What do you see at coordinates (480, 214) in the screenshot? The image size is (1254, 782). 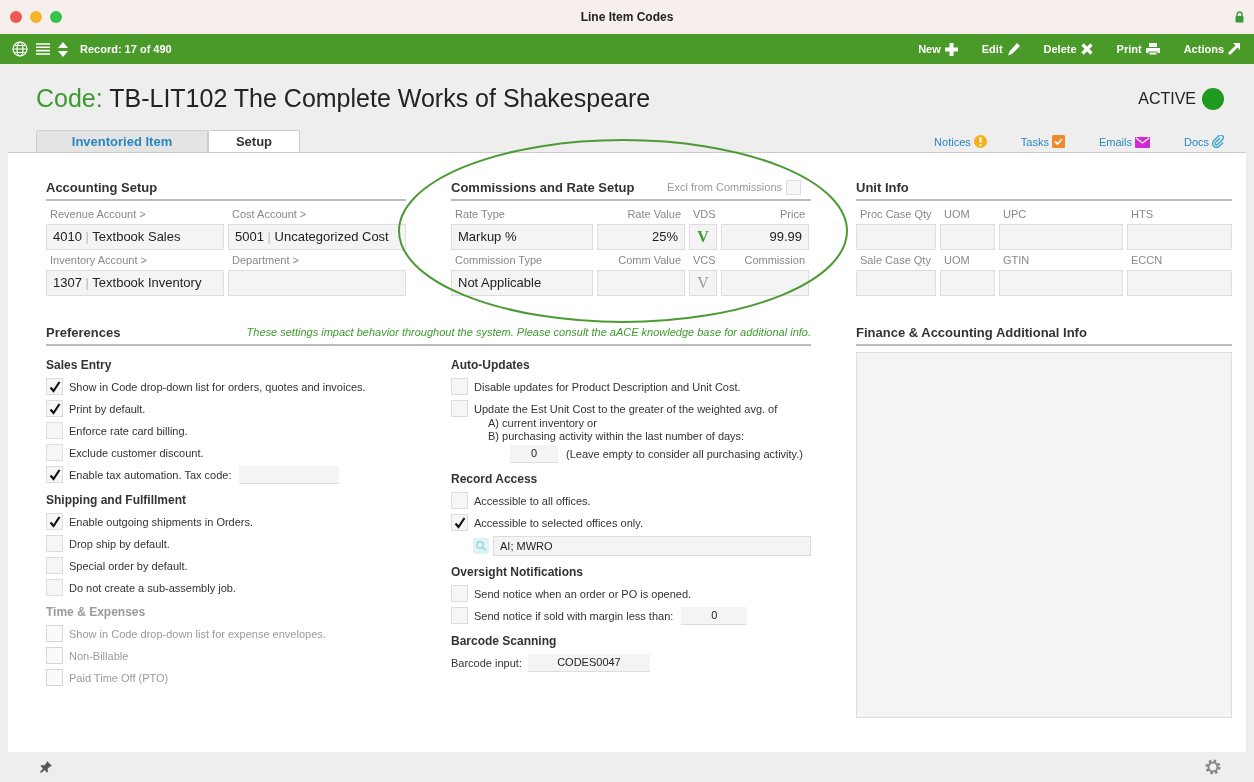 I see `field-label: Rate Type` at bounding box center [480, 214].